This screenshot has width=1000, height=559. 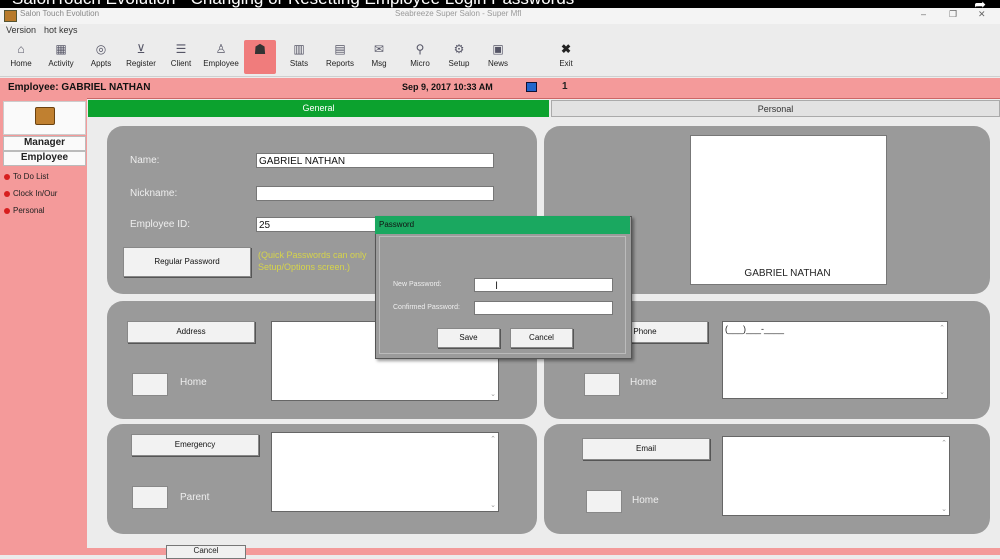 I want to click on password-dialog-title: Password, so click(x=502, y=225).